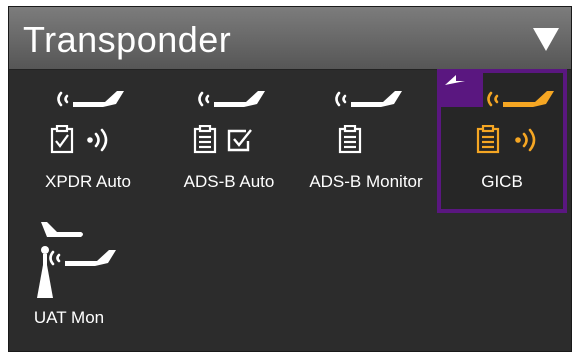 Image resolution: width=574 pixels, height=355 pixels. I want to click on tile-label: GICB, so click(502, 181).